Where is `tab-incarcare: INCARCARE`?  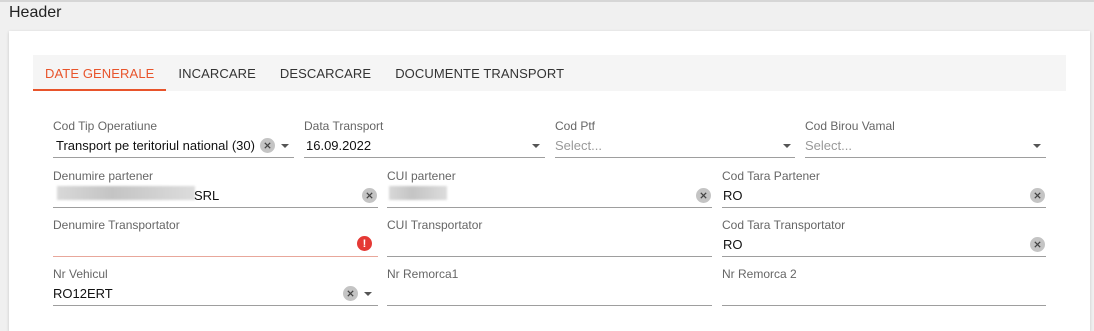 tab-incarcare: INCARCARE is located at coordinates (216, 73).